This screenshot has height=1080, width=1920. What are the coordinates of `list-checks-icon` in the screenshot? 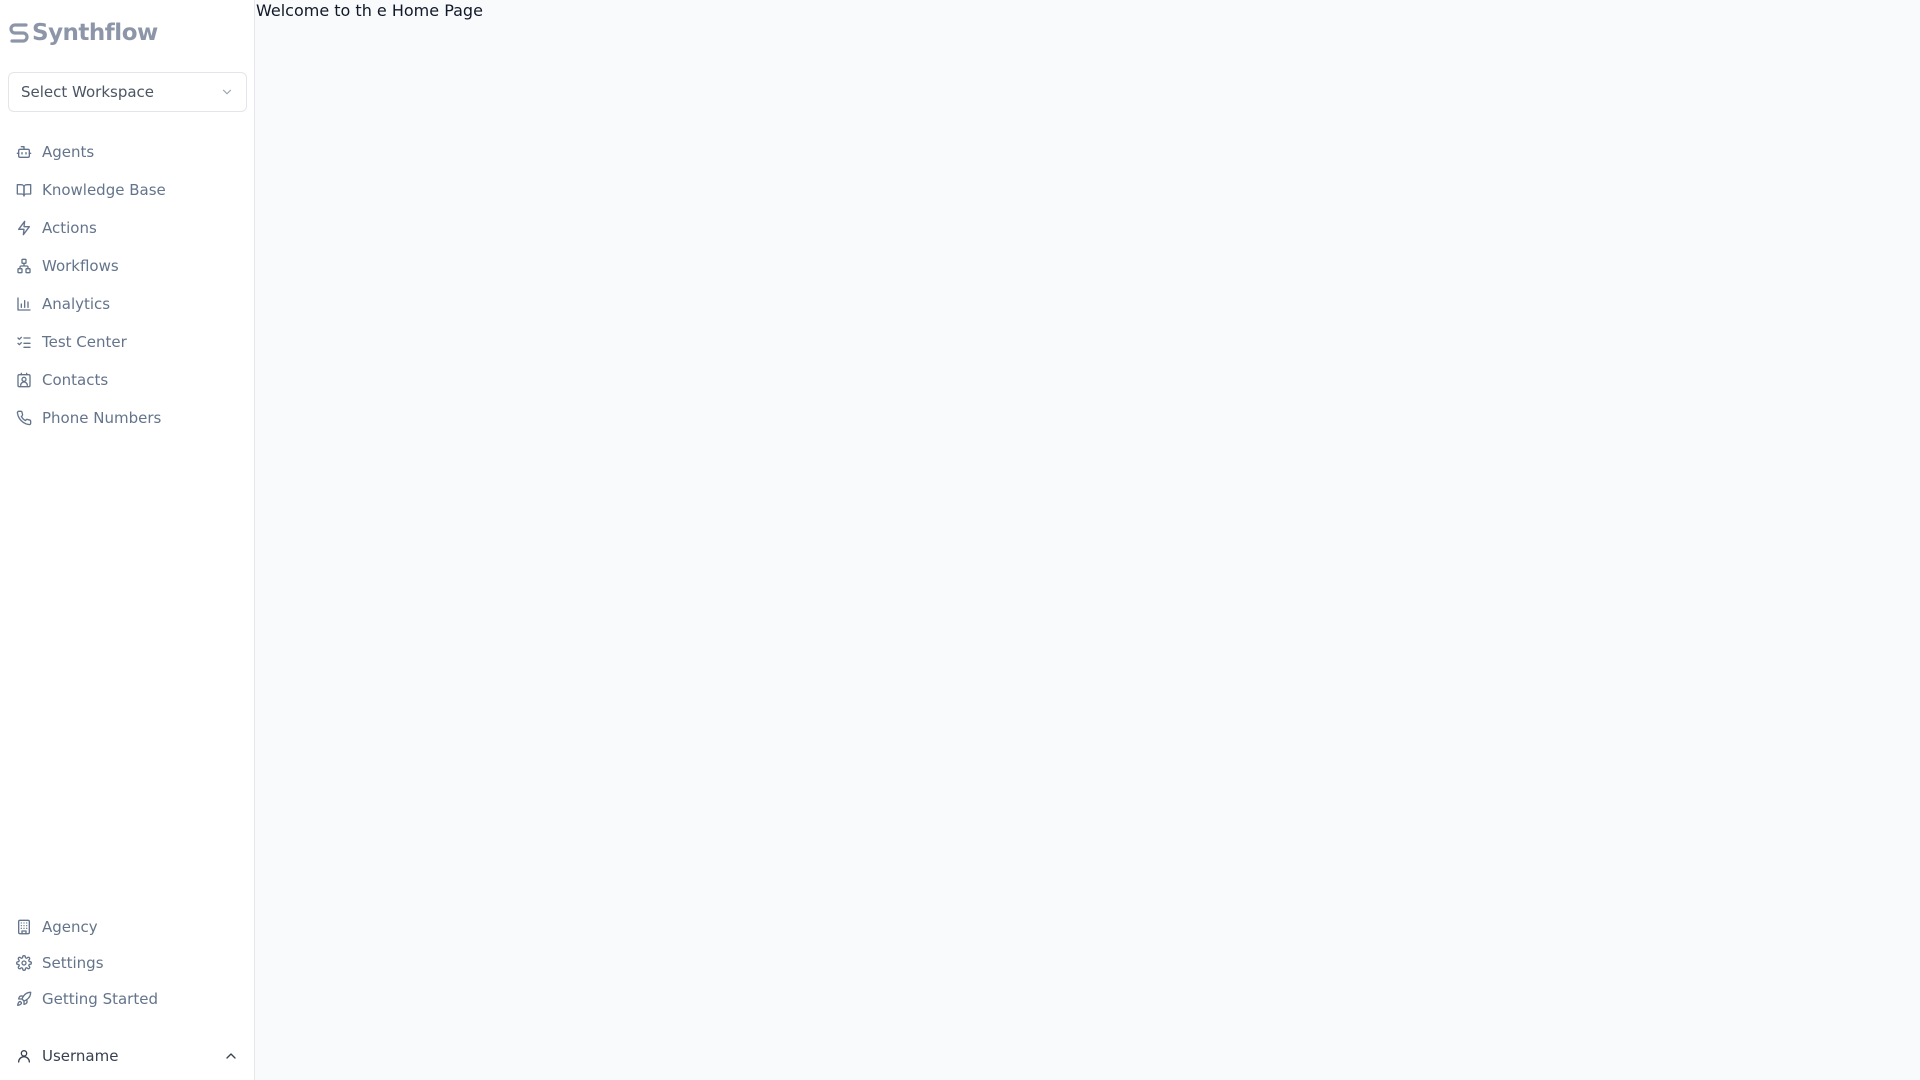 It's located at (24, 342).